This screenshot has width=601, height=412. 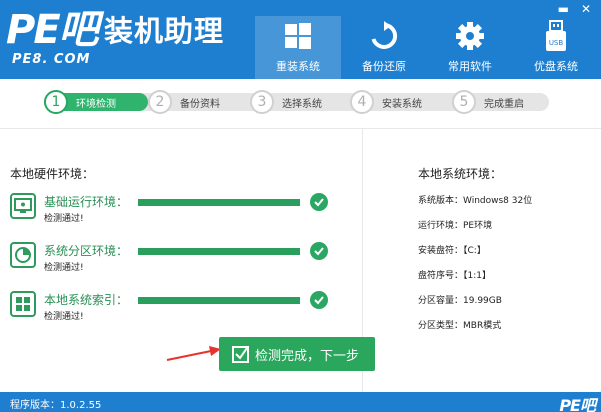 What do you see at coordinates (384, 36) in the screenshot?
I see `refresh-icon` at bounding box center [384, 36].